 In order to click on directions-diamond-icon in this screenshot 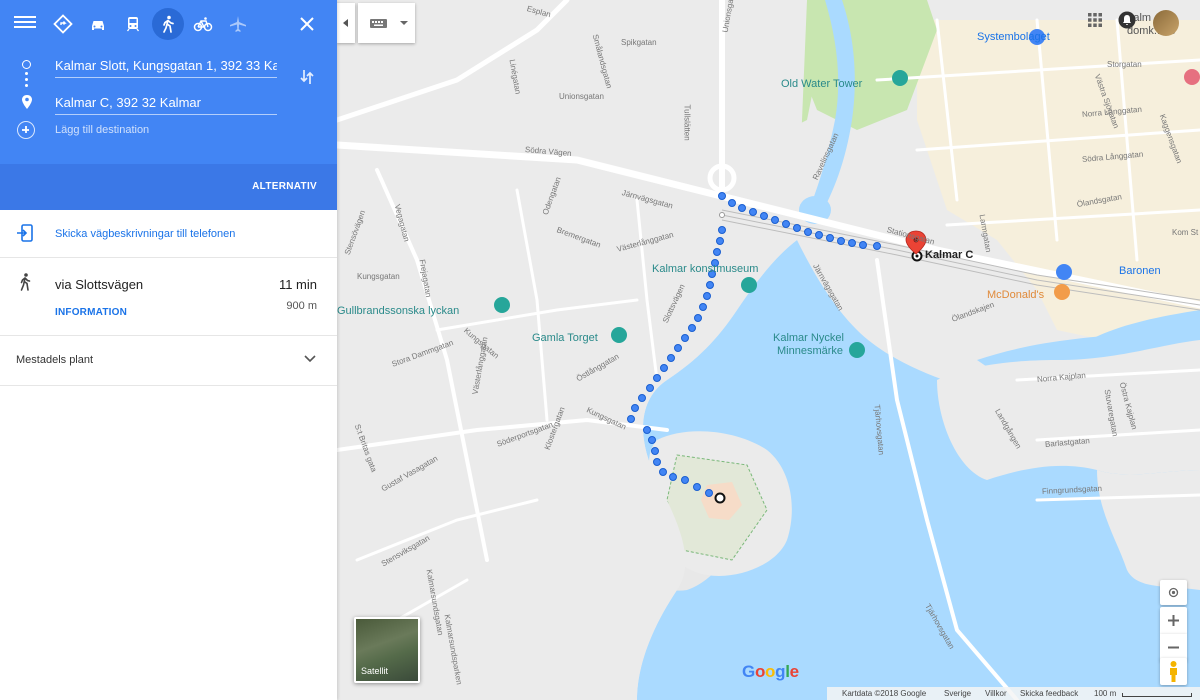, I will do `click(63, 24)`.